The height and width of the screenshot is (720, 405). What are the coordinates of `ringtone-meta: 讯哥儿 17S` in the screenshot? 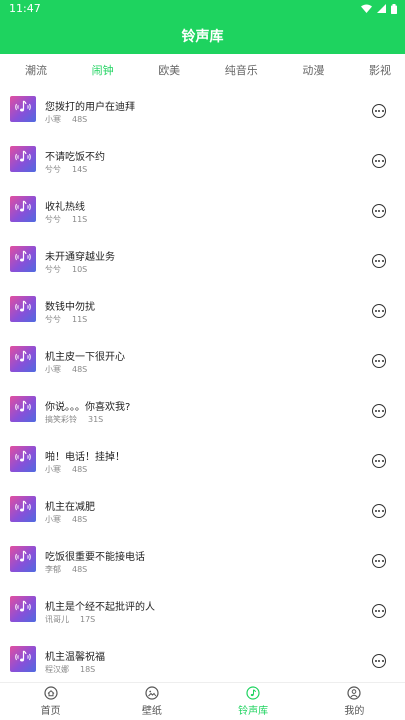 It's located at (70, 619).